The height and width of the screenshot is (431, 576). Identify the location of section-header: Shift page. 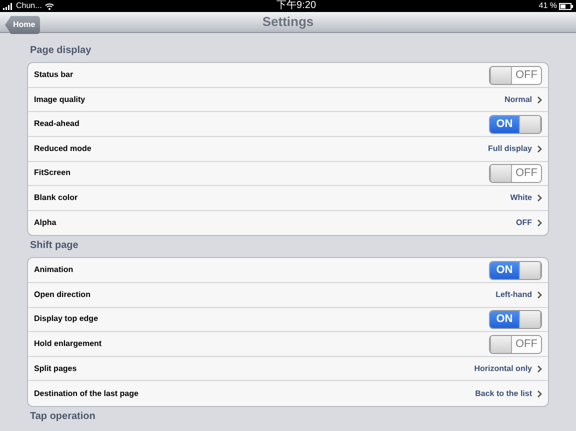
(54, 246).